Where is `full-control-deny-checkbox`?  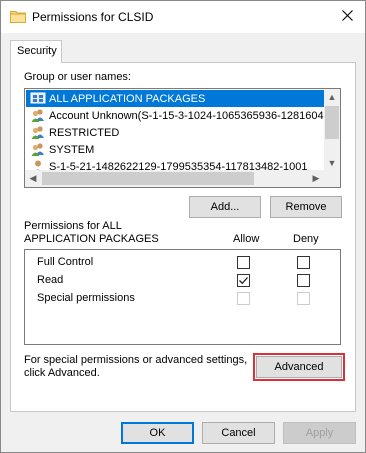 full-control-deny-checkbox is located at coordinates (303, 262).